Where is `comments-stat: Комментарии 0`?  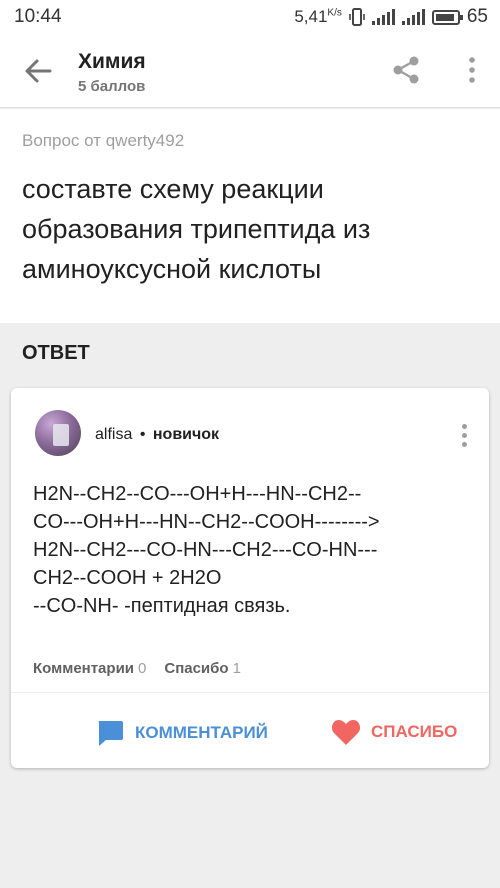
comments-stat: Комментарии 0 is located at coordinates (89, 668).